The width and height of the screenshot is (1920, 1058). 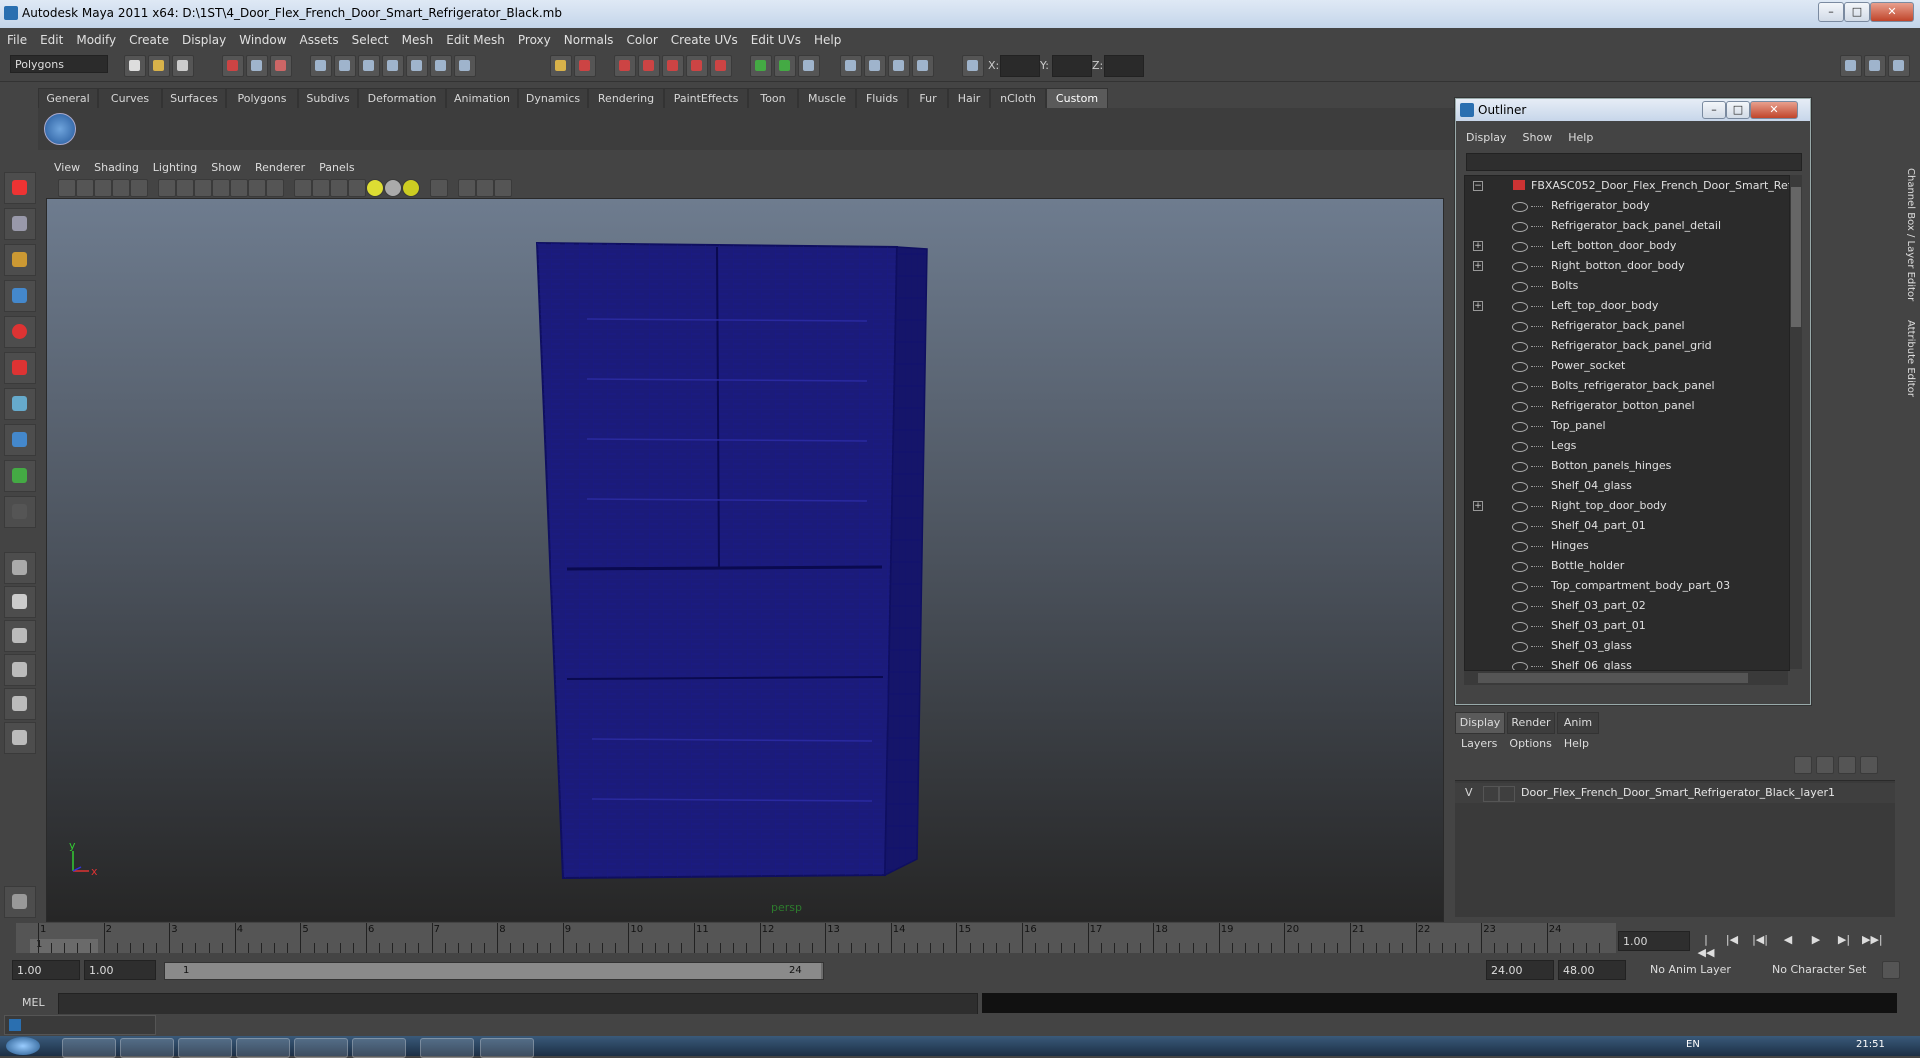 What do you see at coordinates (1484, 136) in the screenshot?
I see `outliner-menu-display: Display` at bounding box center [1484, 136].